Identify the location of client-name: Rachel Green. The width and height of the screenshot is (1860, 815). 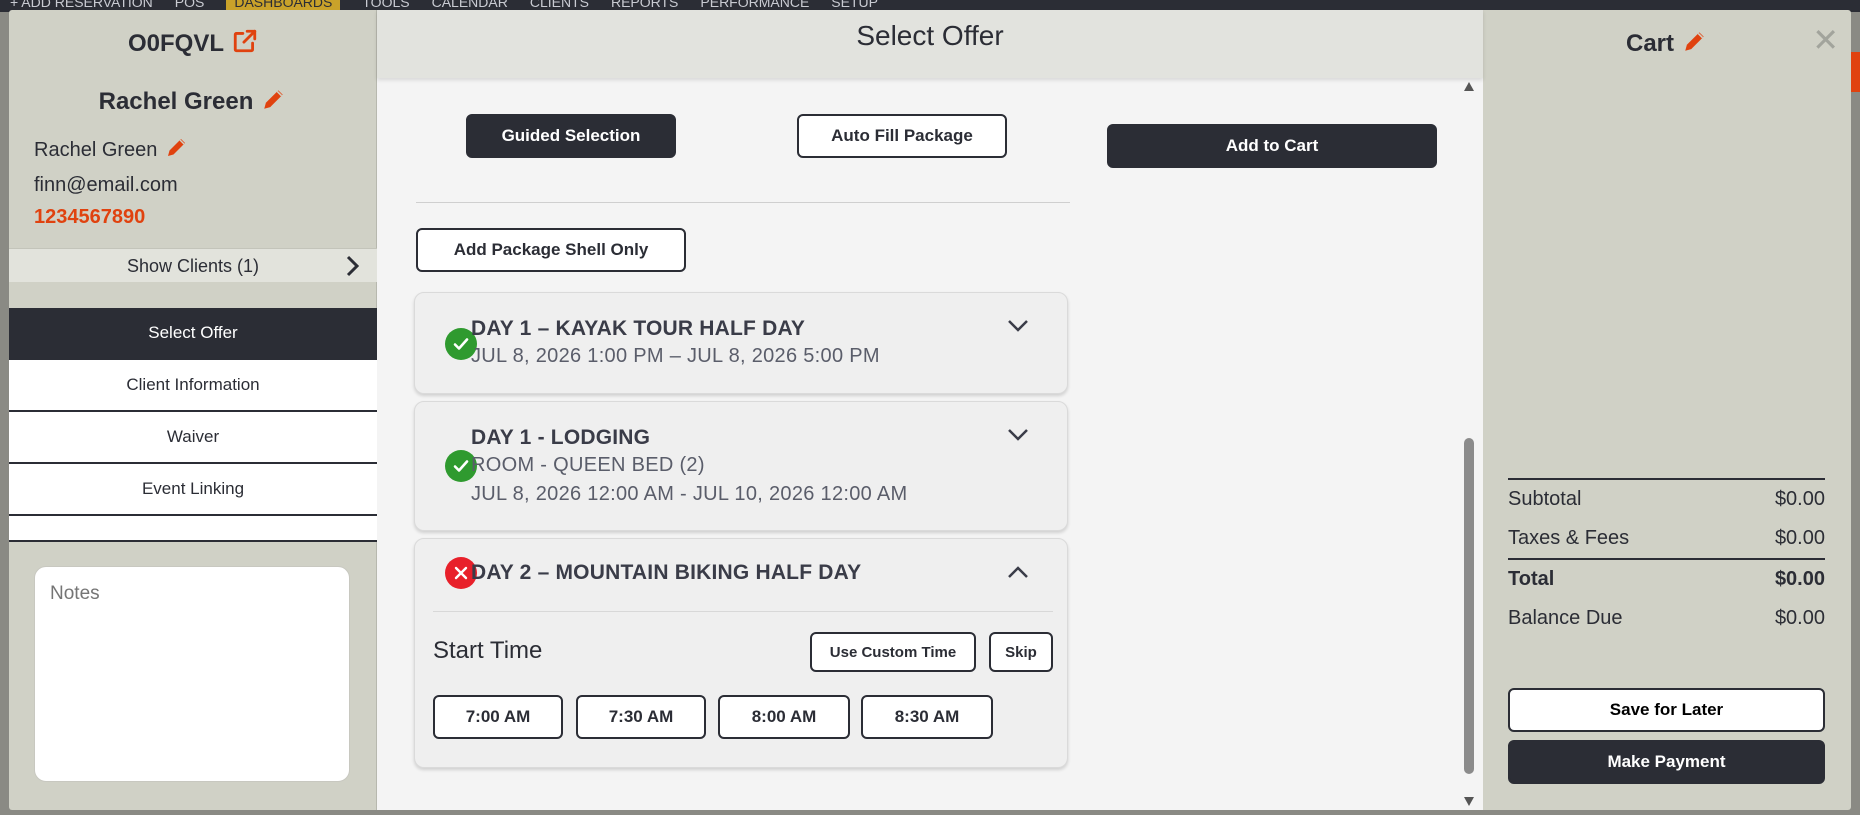
(96, 150).